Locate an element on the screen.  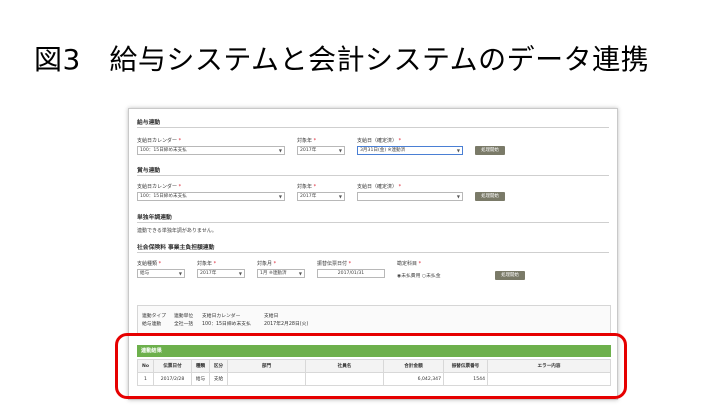
bonus-start-button: 処理開始 is located at coordinates (490, 196).